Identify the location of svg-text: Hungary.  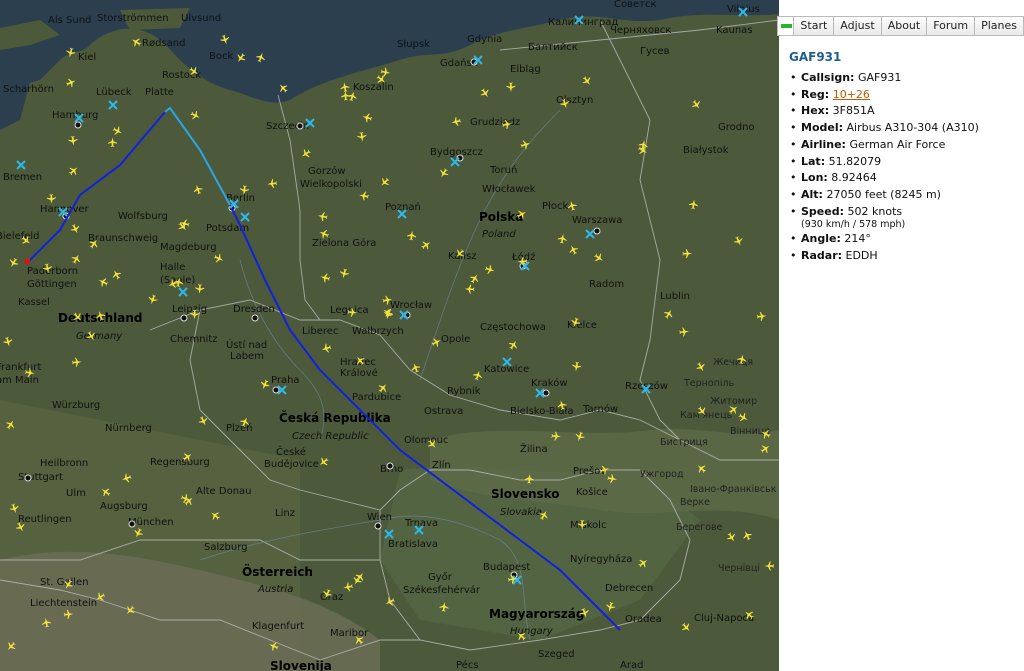
(532, 631).